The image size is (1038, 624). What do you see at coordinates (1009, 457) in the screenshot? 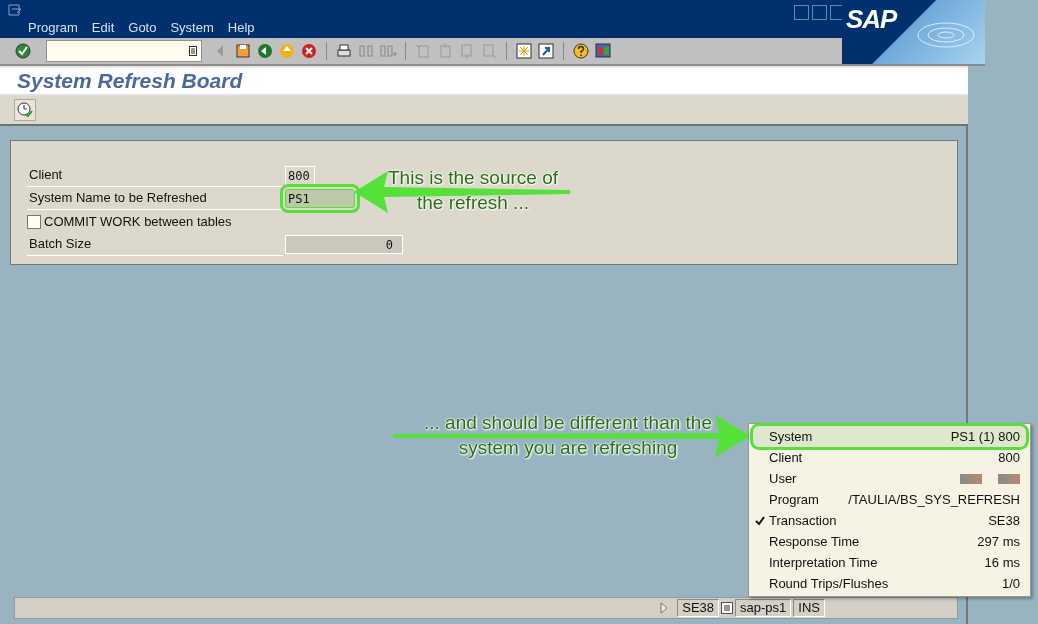
I see `menu-item-value: 800` at bounding box center [1009, 457].